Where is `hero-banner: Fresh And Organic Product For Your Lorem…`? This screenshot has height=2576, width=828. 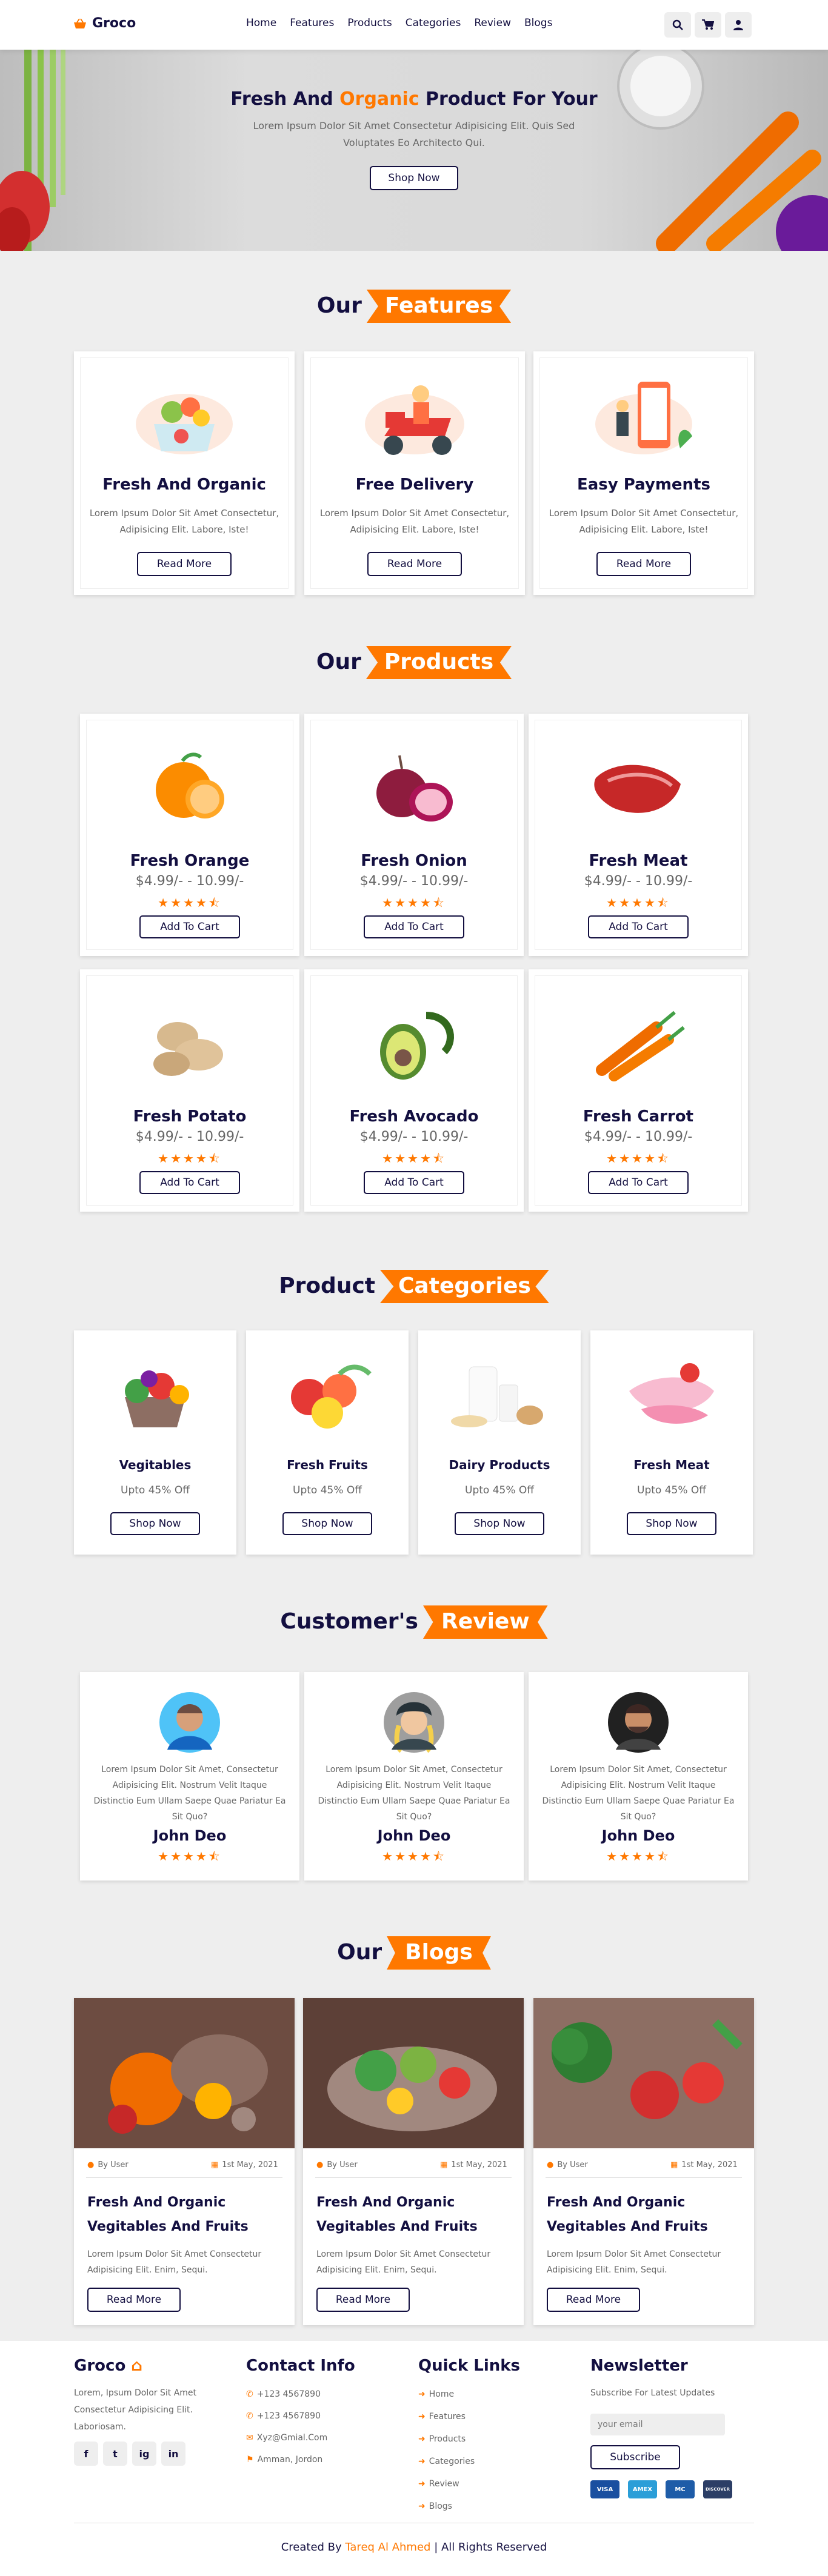 hero-banner: Fresh And Organic Product For Your Lorem… is located at coordinates (414, 150).